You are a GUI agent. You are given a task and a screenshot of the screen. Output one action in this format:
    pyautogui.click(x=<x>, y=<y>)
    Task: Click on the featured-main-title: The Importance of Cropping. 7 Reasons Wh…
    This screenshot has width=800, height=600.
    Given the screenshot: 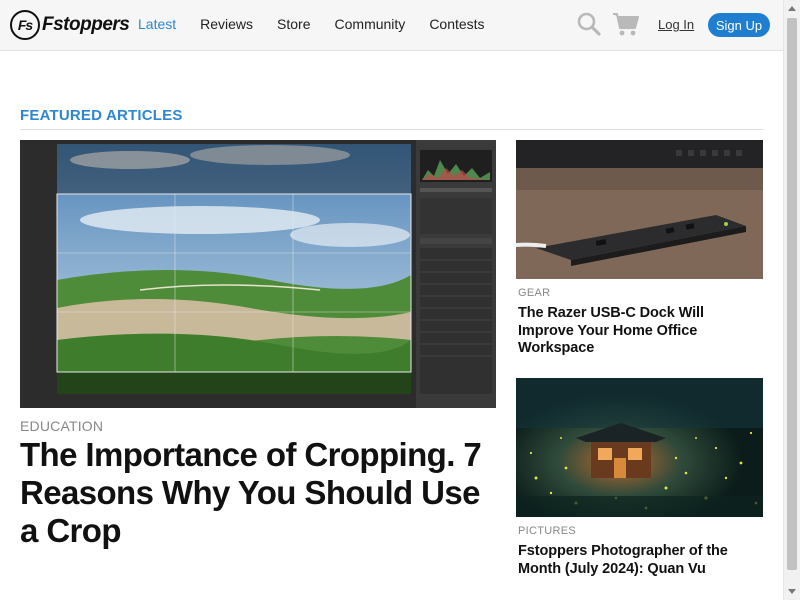 What is the action you would take?
    pyautogui.click(x=258, y=493)
    